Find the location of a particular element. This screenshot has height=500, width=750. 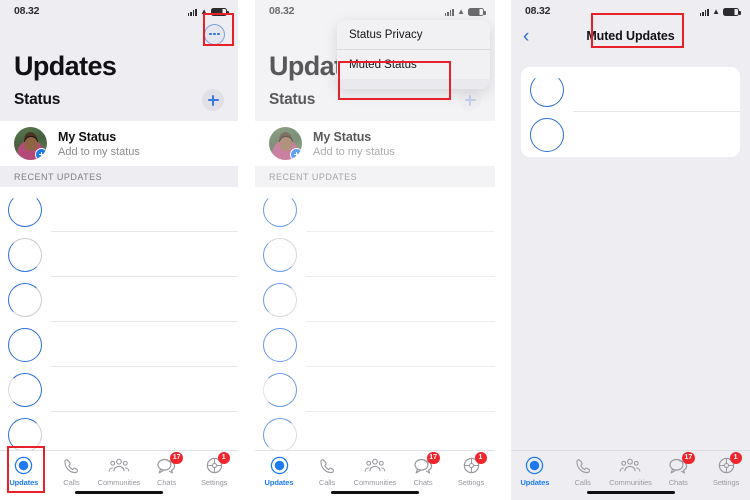

menu-item-status-privacy: Status Privacy is located at coordinates (413, 34).